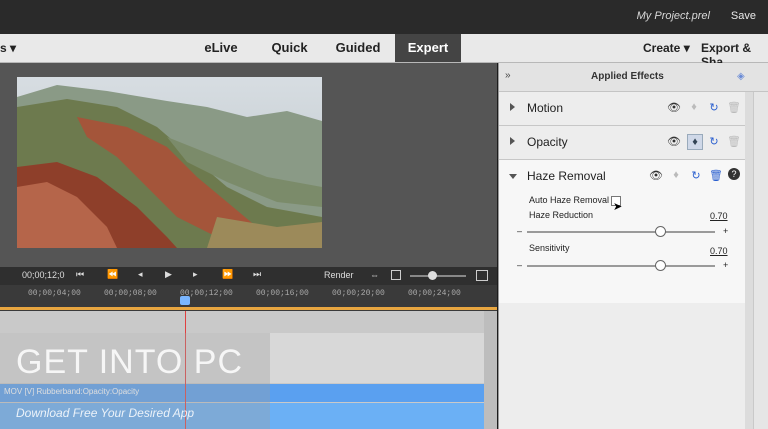  I want to click on ruler-tick: 00;00;08;00, so click(130, 293).